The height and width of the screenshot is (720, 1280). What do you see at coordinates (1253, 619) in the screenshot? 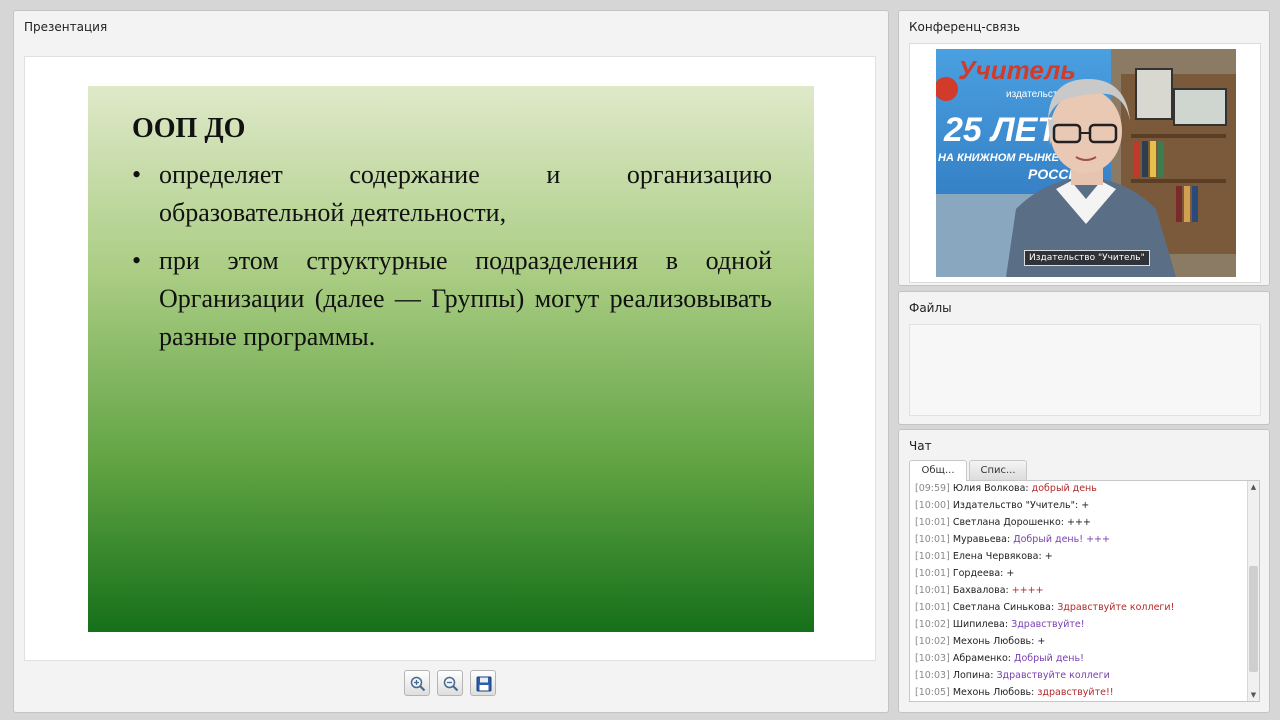
I see `scroll-thumb` at bounding box center [1253, 619].